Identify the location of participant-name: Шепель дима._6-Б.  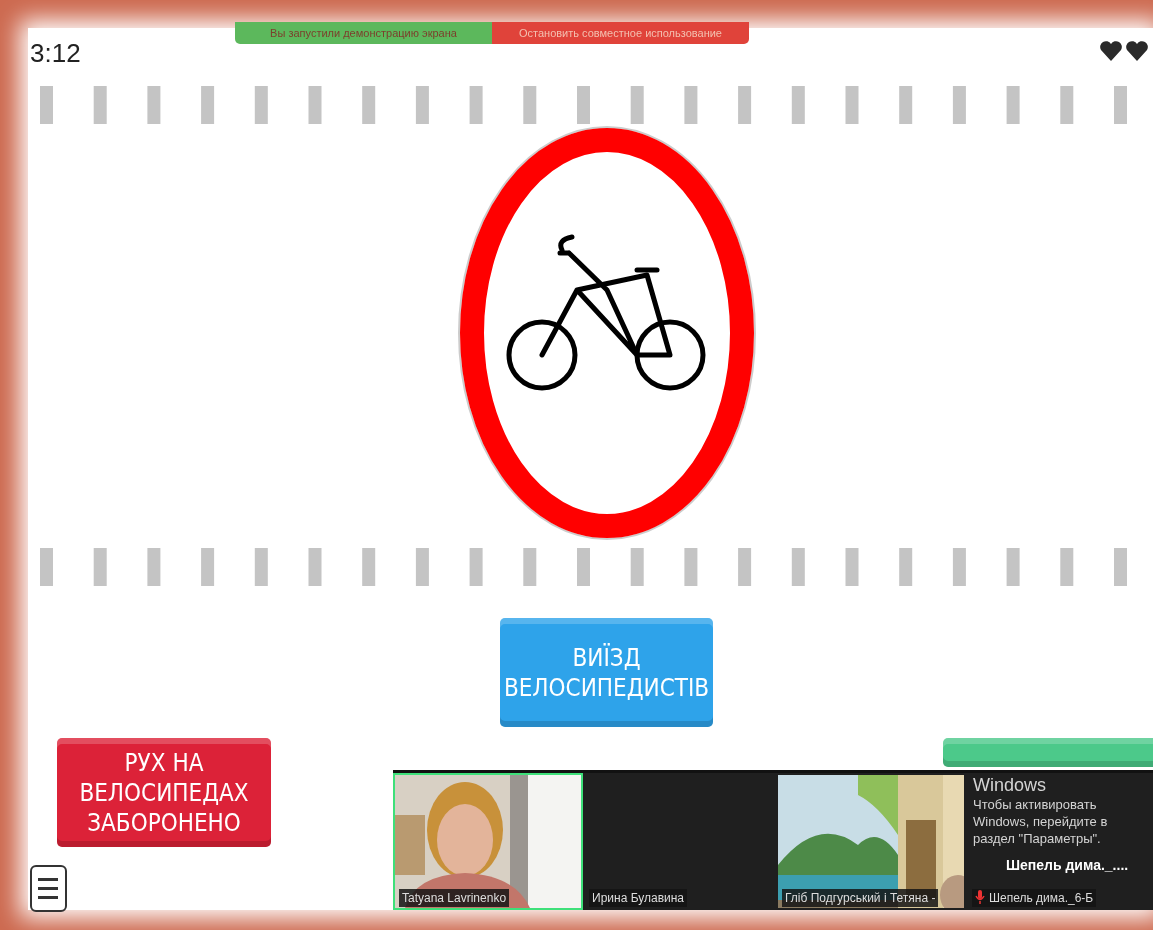
(1041, 898).